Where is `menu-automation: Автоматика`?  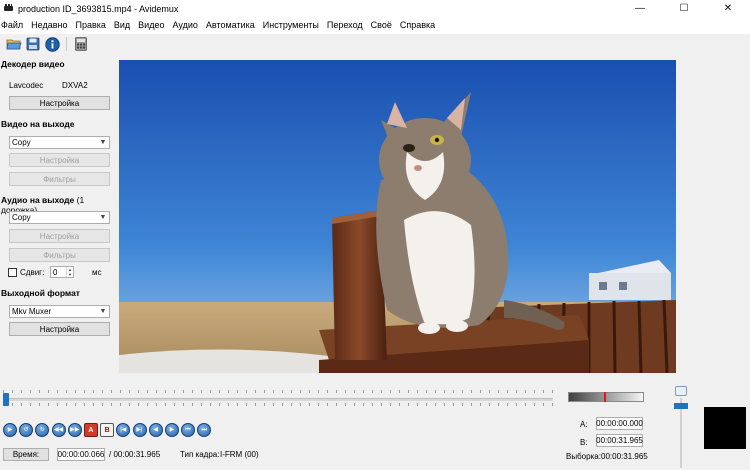
menu-automation: Автоматика is located at coordinates (230, 25).